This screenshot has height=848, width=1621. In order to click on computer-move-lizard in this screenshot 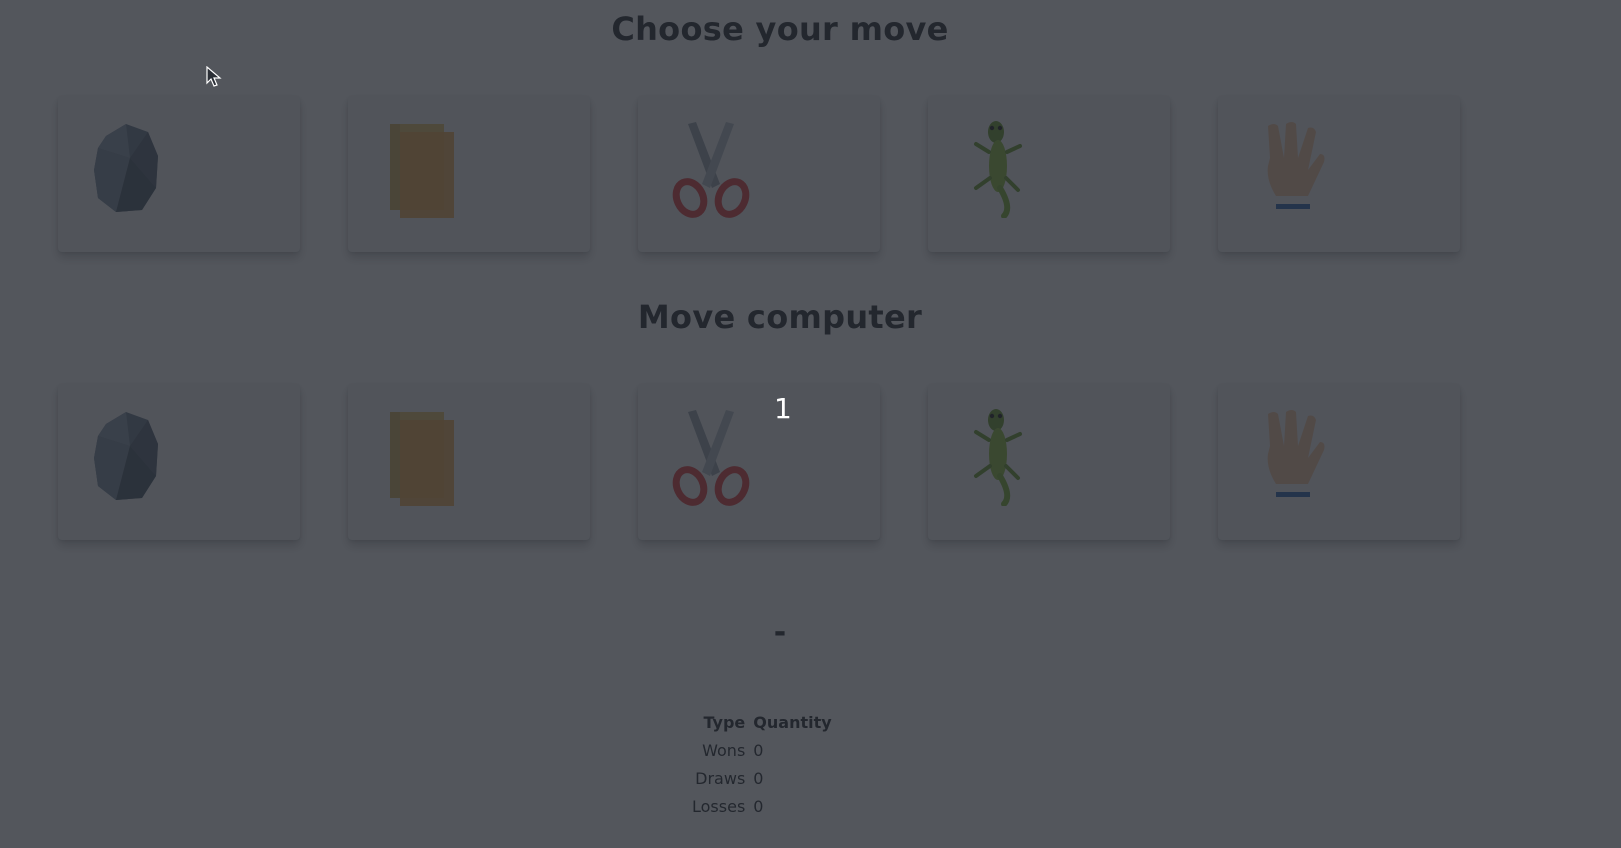, I will do `click(1049, 462)`.